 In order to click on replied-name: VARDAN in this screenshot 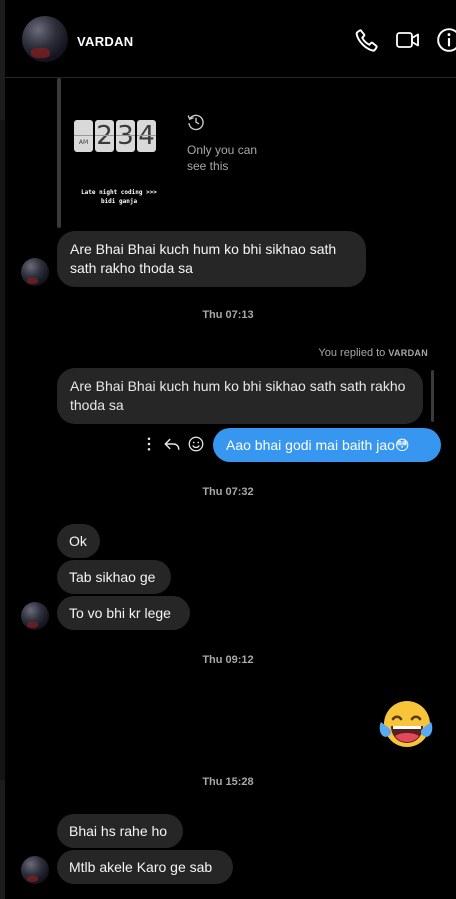, I will do `click(408, 353)`.